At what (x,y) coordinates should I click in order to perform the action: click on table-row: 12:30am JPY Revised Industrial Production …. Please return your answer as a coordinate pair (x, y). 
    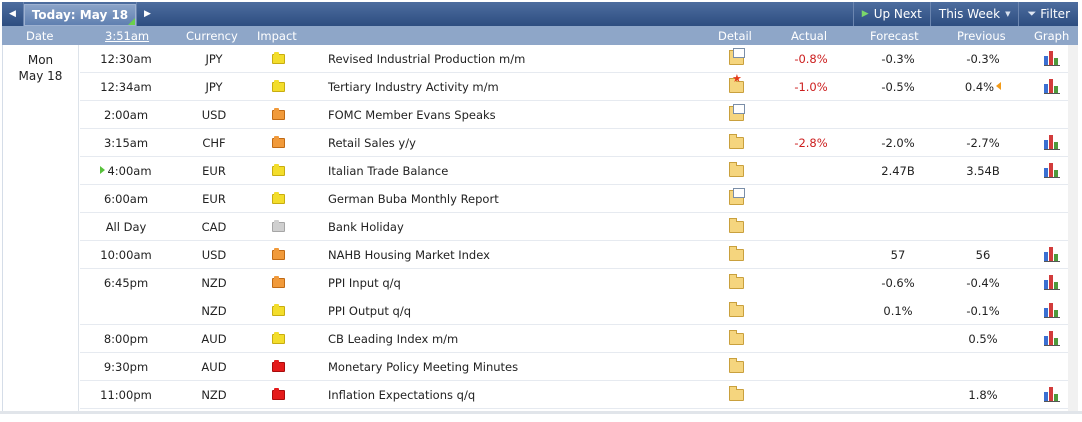
    Looking at the image, I should click on (578, 59).